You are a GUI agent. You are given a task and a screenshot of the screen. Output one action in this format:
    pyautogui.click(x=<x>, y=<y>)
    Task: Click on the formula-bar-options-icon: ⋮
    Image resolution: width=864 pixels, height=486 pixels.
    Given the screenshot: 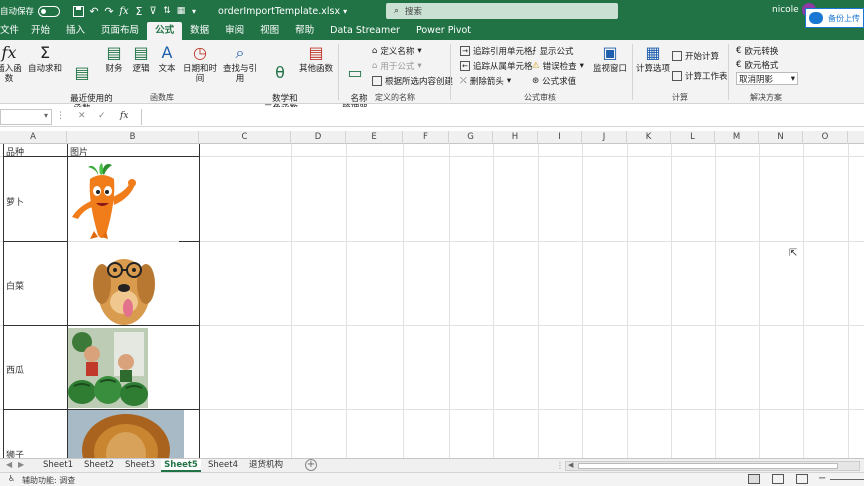 What is the action you would take?
    pyautogui.click(x=60, y=116)
    